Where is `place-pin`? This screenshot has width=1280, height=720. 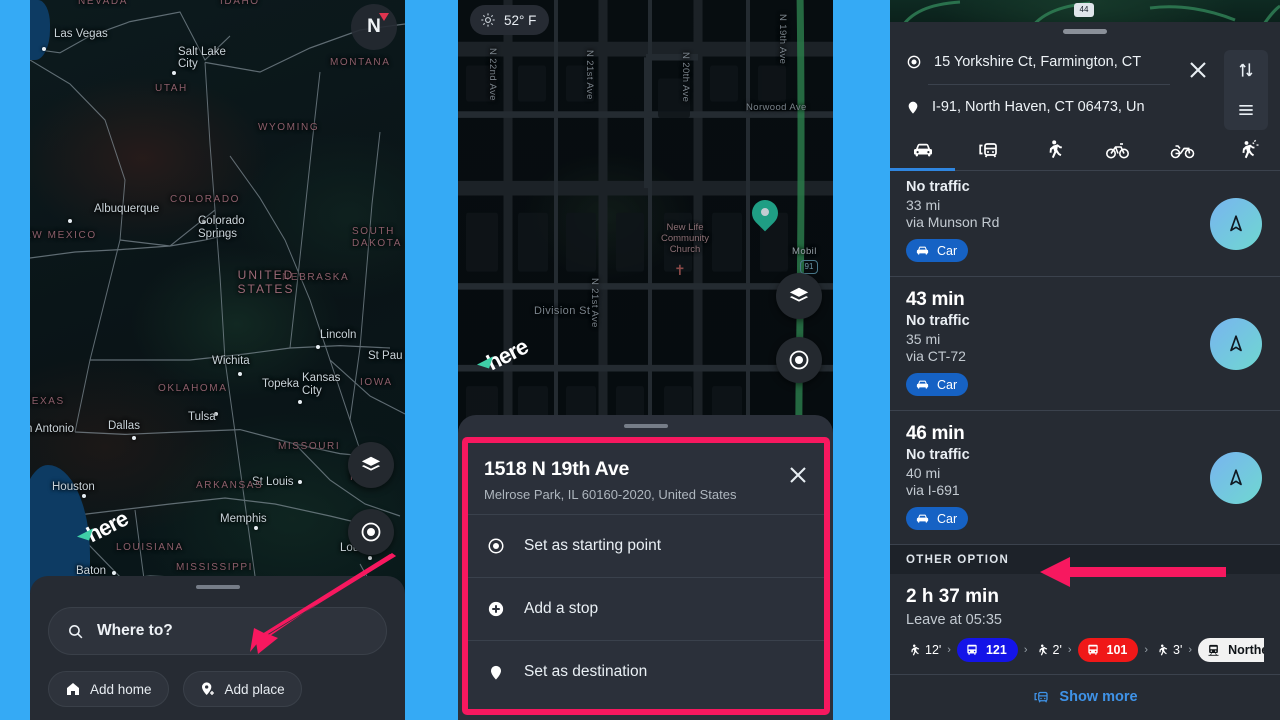
place-pin is located at coordinates (765, 214).